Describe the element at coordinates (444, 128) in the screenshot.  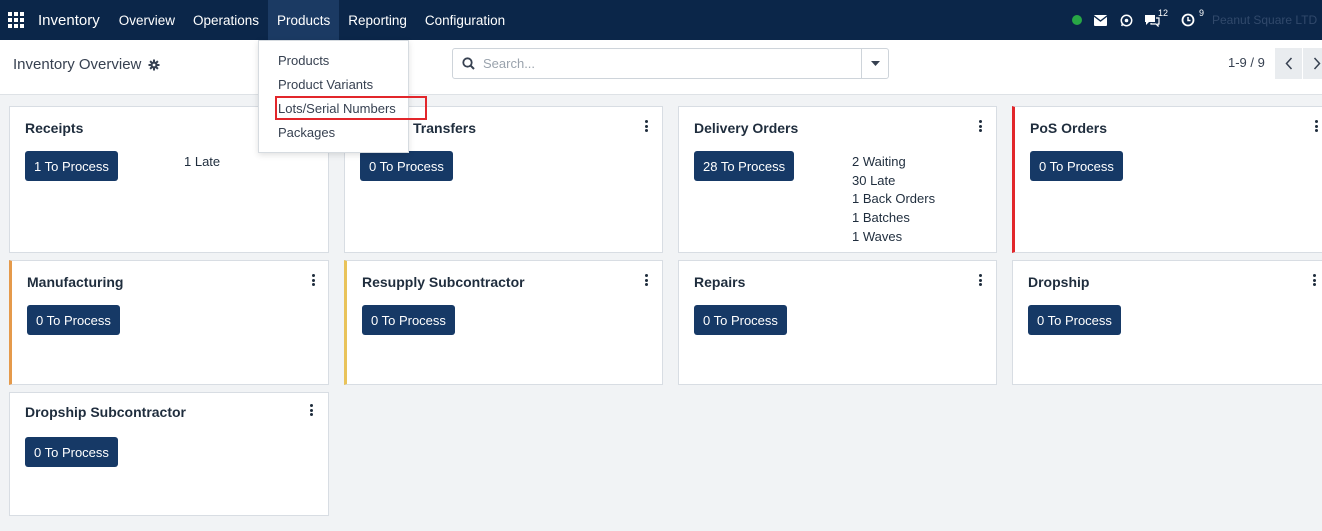
I see `card-title: Transfers` at that location.